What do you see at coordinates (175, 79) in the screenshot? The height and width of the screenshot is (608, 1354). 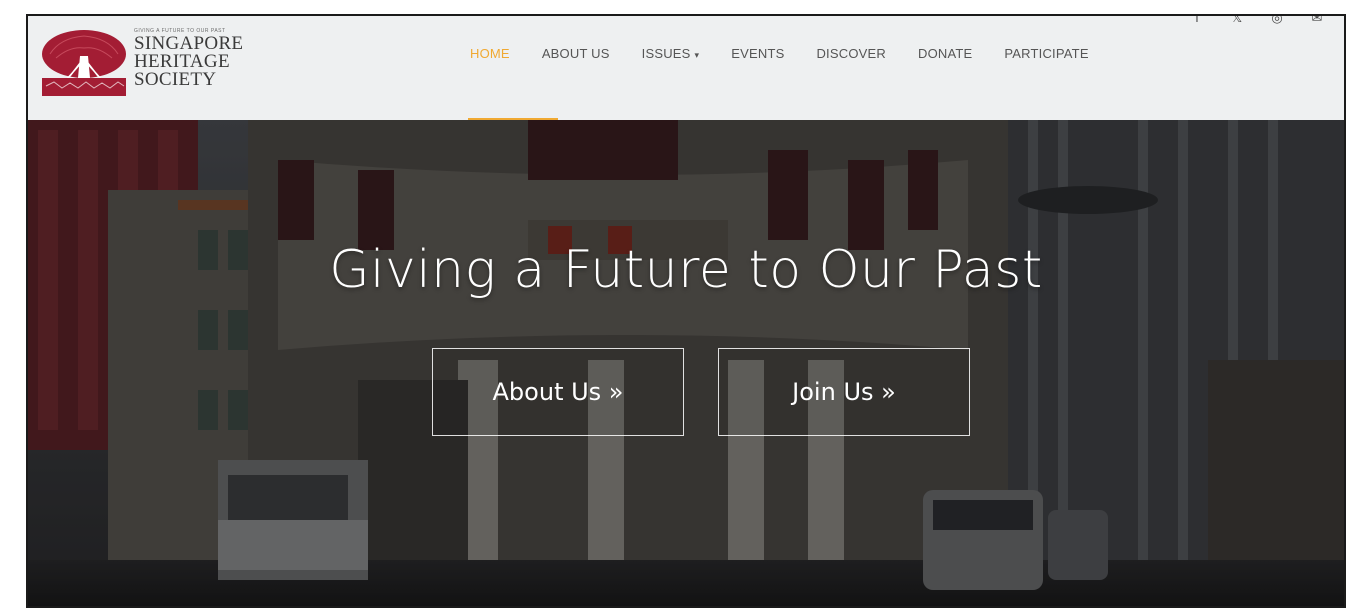 I see `logo-line-society: SOCIETY` at bounding box center [175, 79].